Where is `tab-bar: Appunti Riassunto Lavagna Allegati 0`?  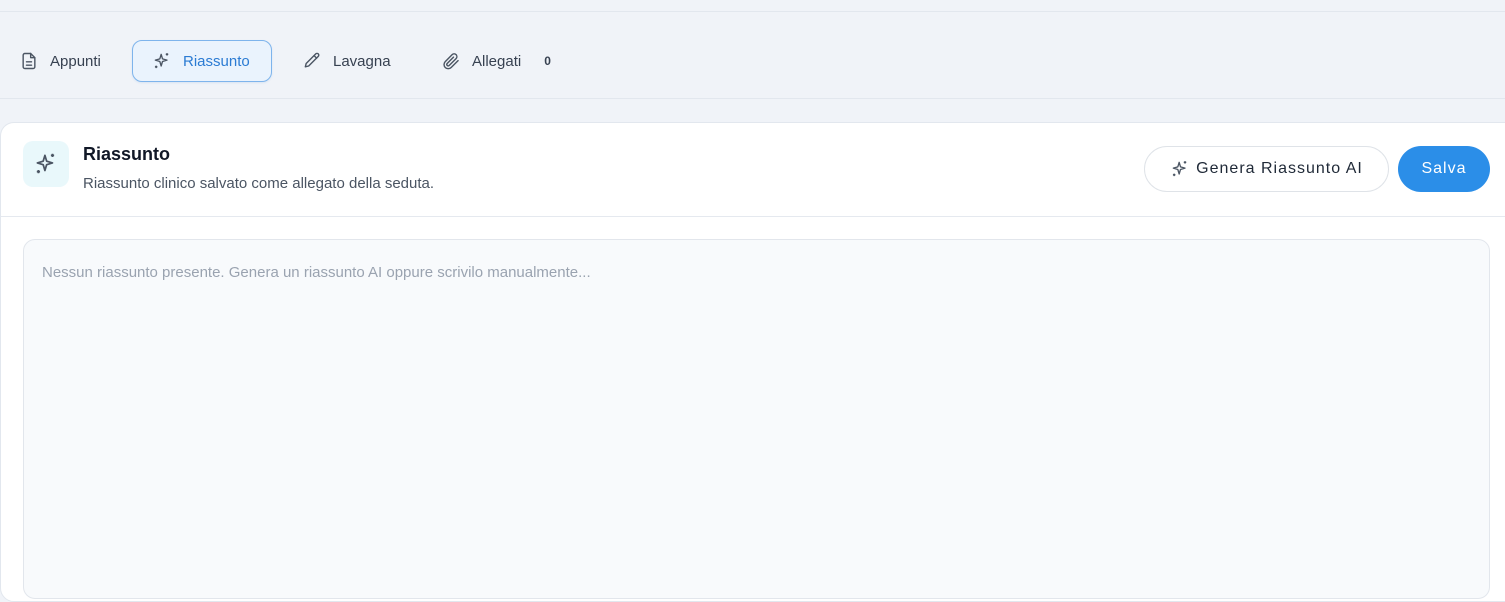 tab-bar: Appunti Riassunto Lavagna Allegati 0 is located at coordinates (752, 55).